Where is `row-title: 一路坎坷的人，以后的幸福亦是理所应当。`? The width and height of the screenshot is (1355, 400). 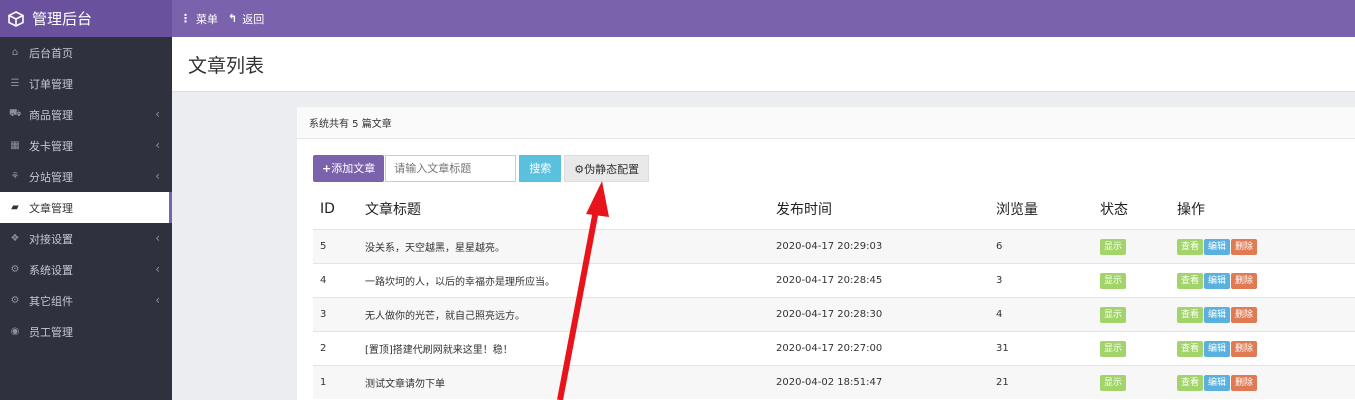
row-title: 一路坎坷的人，以后的幸福亦是理所应当。 is located at coordinates (569, 280).